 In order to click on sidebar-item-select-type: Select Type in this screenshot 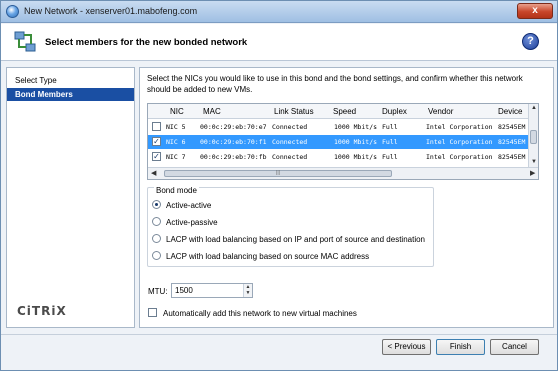, I will do `click(70, 80)`.